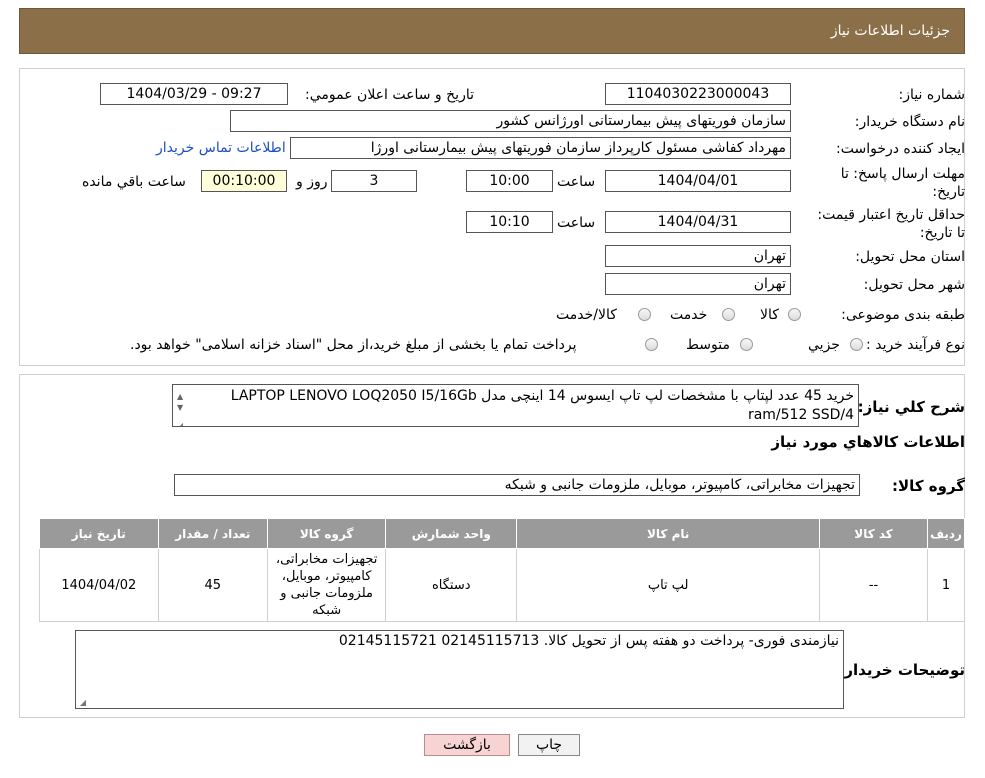  Describe the element at coordinates (451, 585) in the screenshot. I see `cell-unit: دستگاه` at that location.